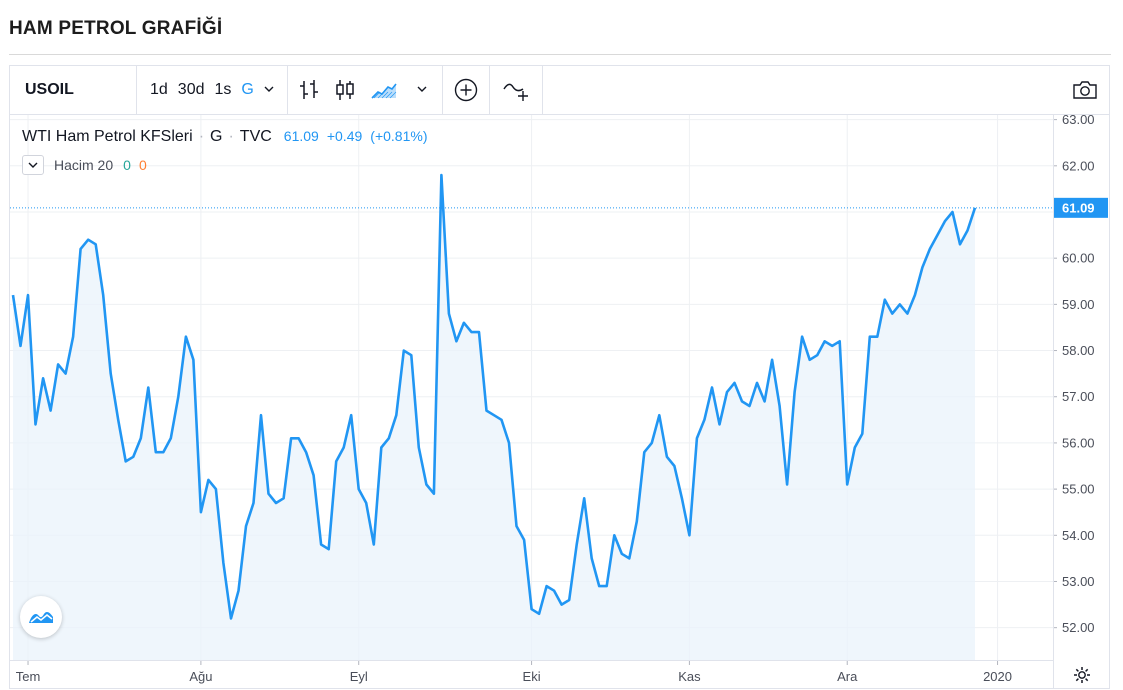 This screenshot has width=1123, height=690. Describe the element at coordinates (422, 90) in the screenshot. I see `chart-style-chevron-icon` at that location.